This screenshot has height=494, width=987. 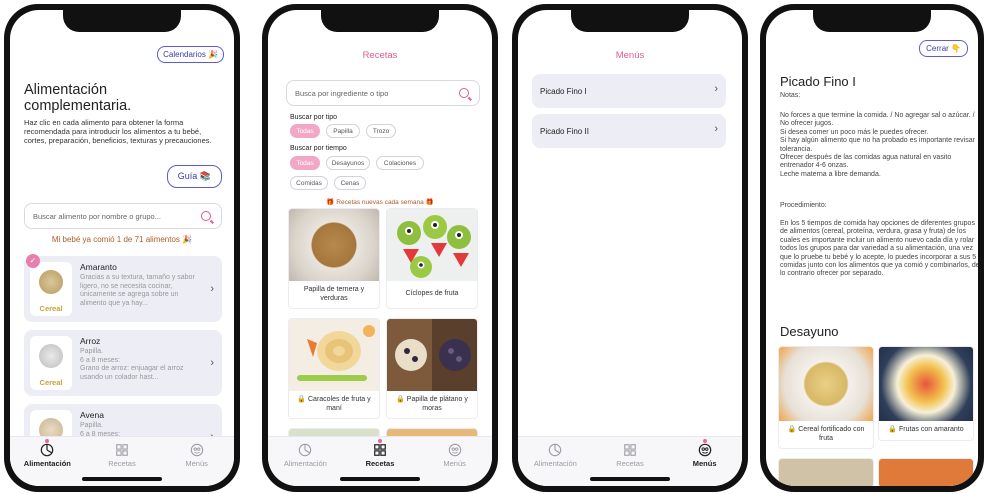 I want to click on recipe-card-locked: 🔒 Papilla de plátano y moras, so click(x=432, y=368).